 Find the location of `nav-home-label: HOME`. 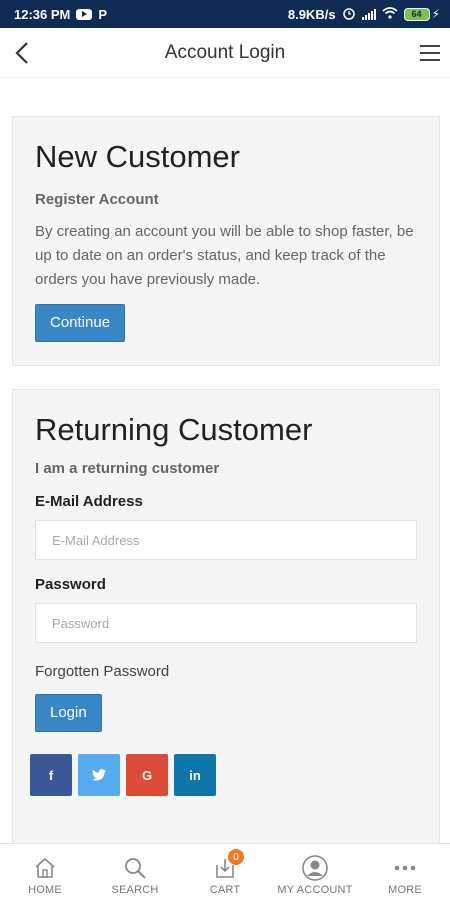

nav-home-label: HOME is located at coordinates (45, 890).